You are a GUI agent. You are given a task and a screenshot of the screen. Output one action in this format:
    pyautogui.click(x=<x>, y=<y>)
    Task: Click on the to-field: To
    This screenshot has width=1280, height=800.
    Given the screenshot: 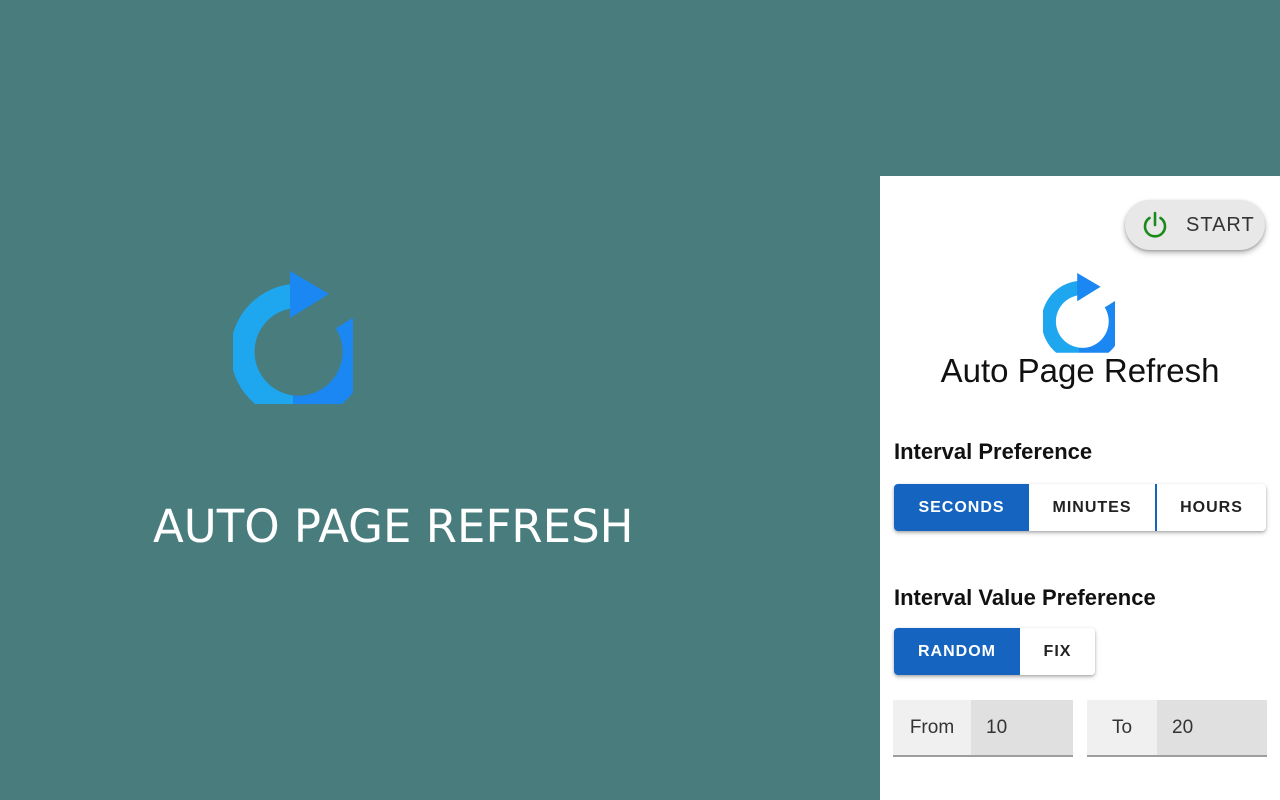 What is the action you would take?
    pyautogui.click(x=1177, y=728)
    